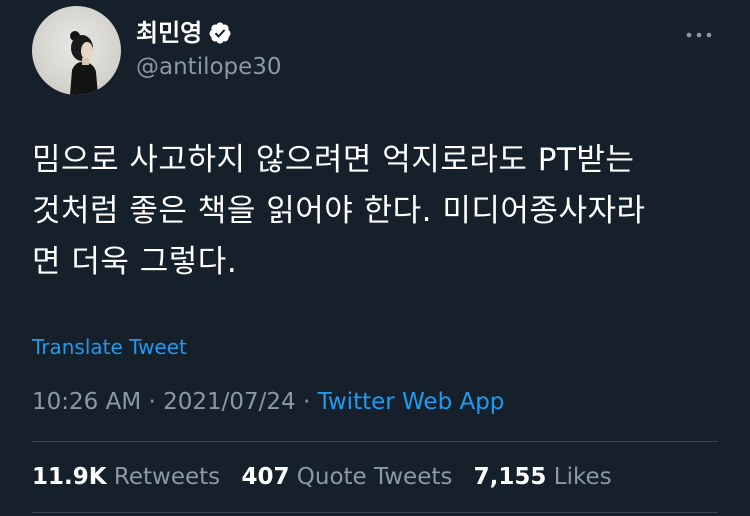 The width and height of the screenshot is (750, 516). I want to click on likes-label: Likes, so click(582, 477).